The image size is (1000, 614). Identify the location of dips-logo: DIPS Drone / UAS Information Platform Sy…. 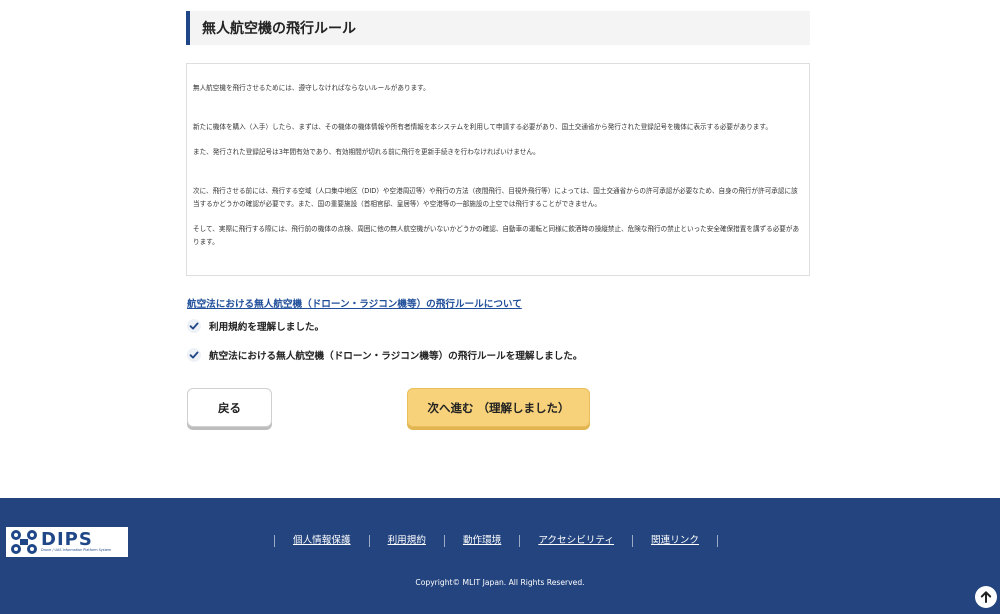
(67, 542).